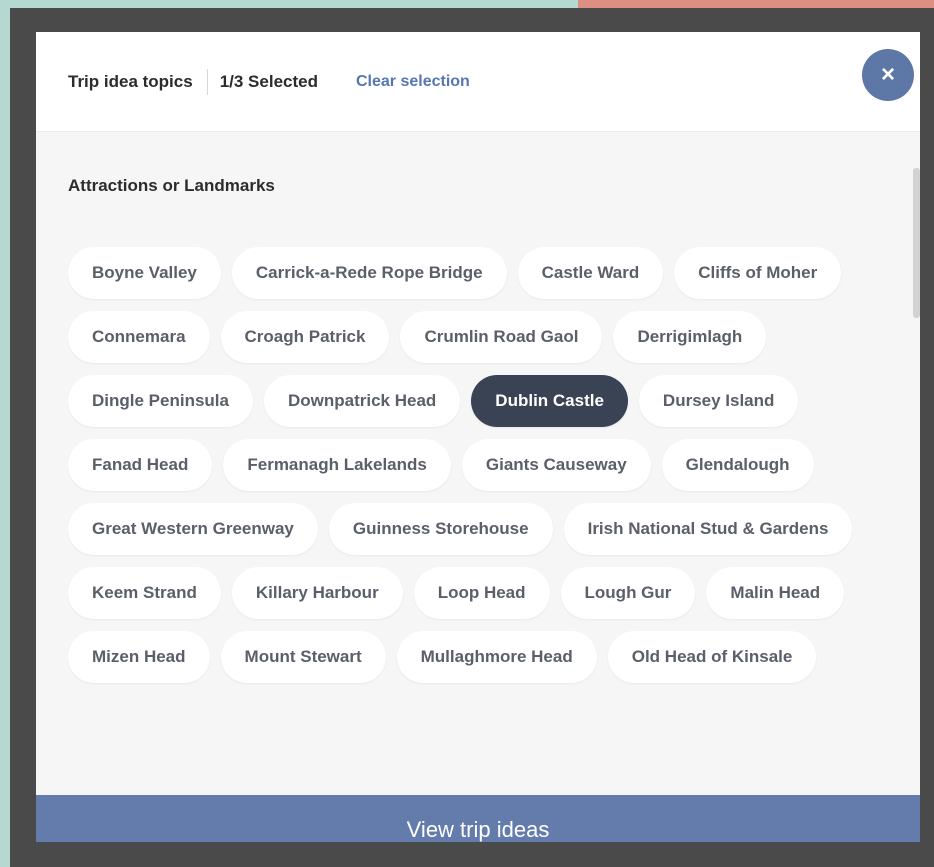 The width and height of the screenshot is (934, 867). I want to click on topic-chip: Old Head of Kinsale, so click(712, 657).